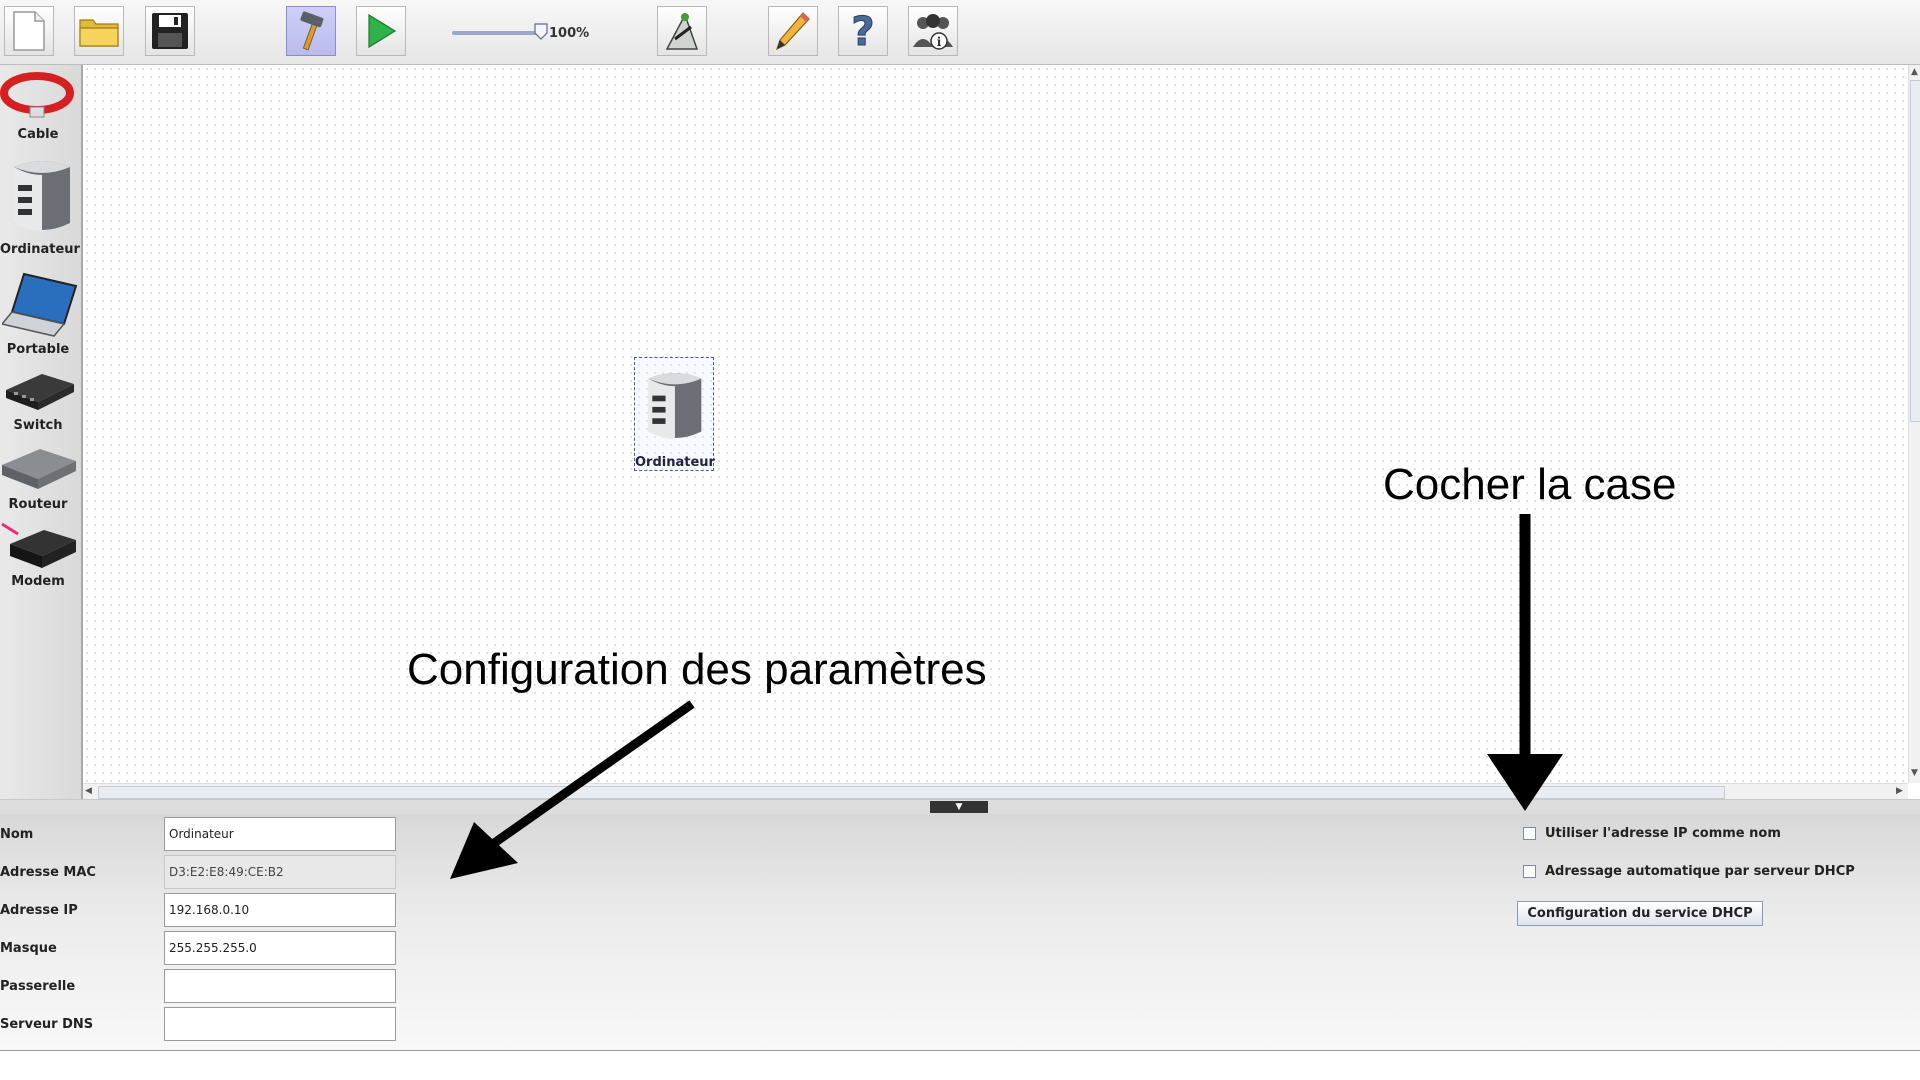  What do you see at coordinates (1700, 871) in the screenshot?
I see `checkbox-label: Adressage automatique par serveur DHCP` at bounding box center [1700, 871].